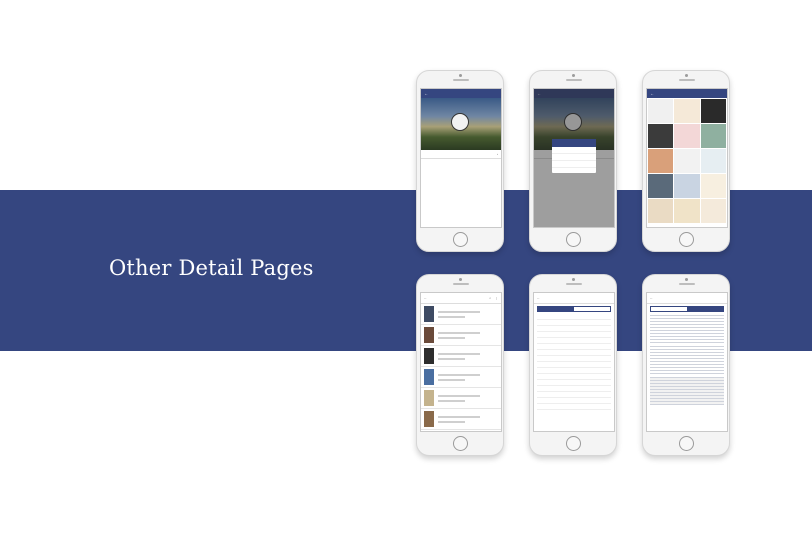 The height and width of the screenshot is (541, 812). I want to click on phone-mockup-gallery: ←, so click(686, 161).